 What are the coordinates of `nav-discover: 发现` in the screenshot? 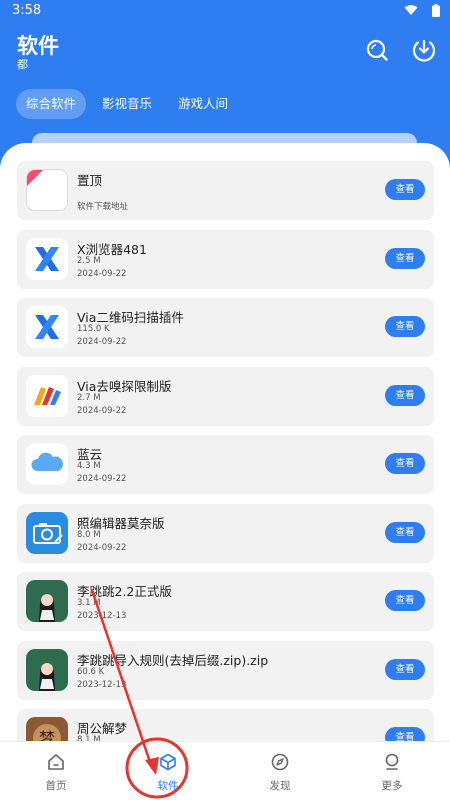 It's located at (280, 771).